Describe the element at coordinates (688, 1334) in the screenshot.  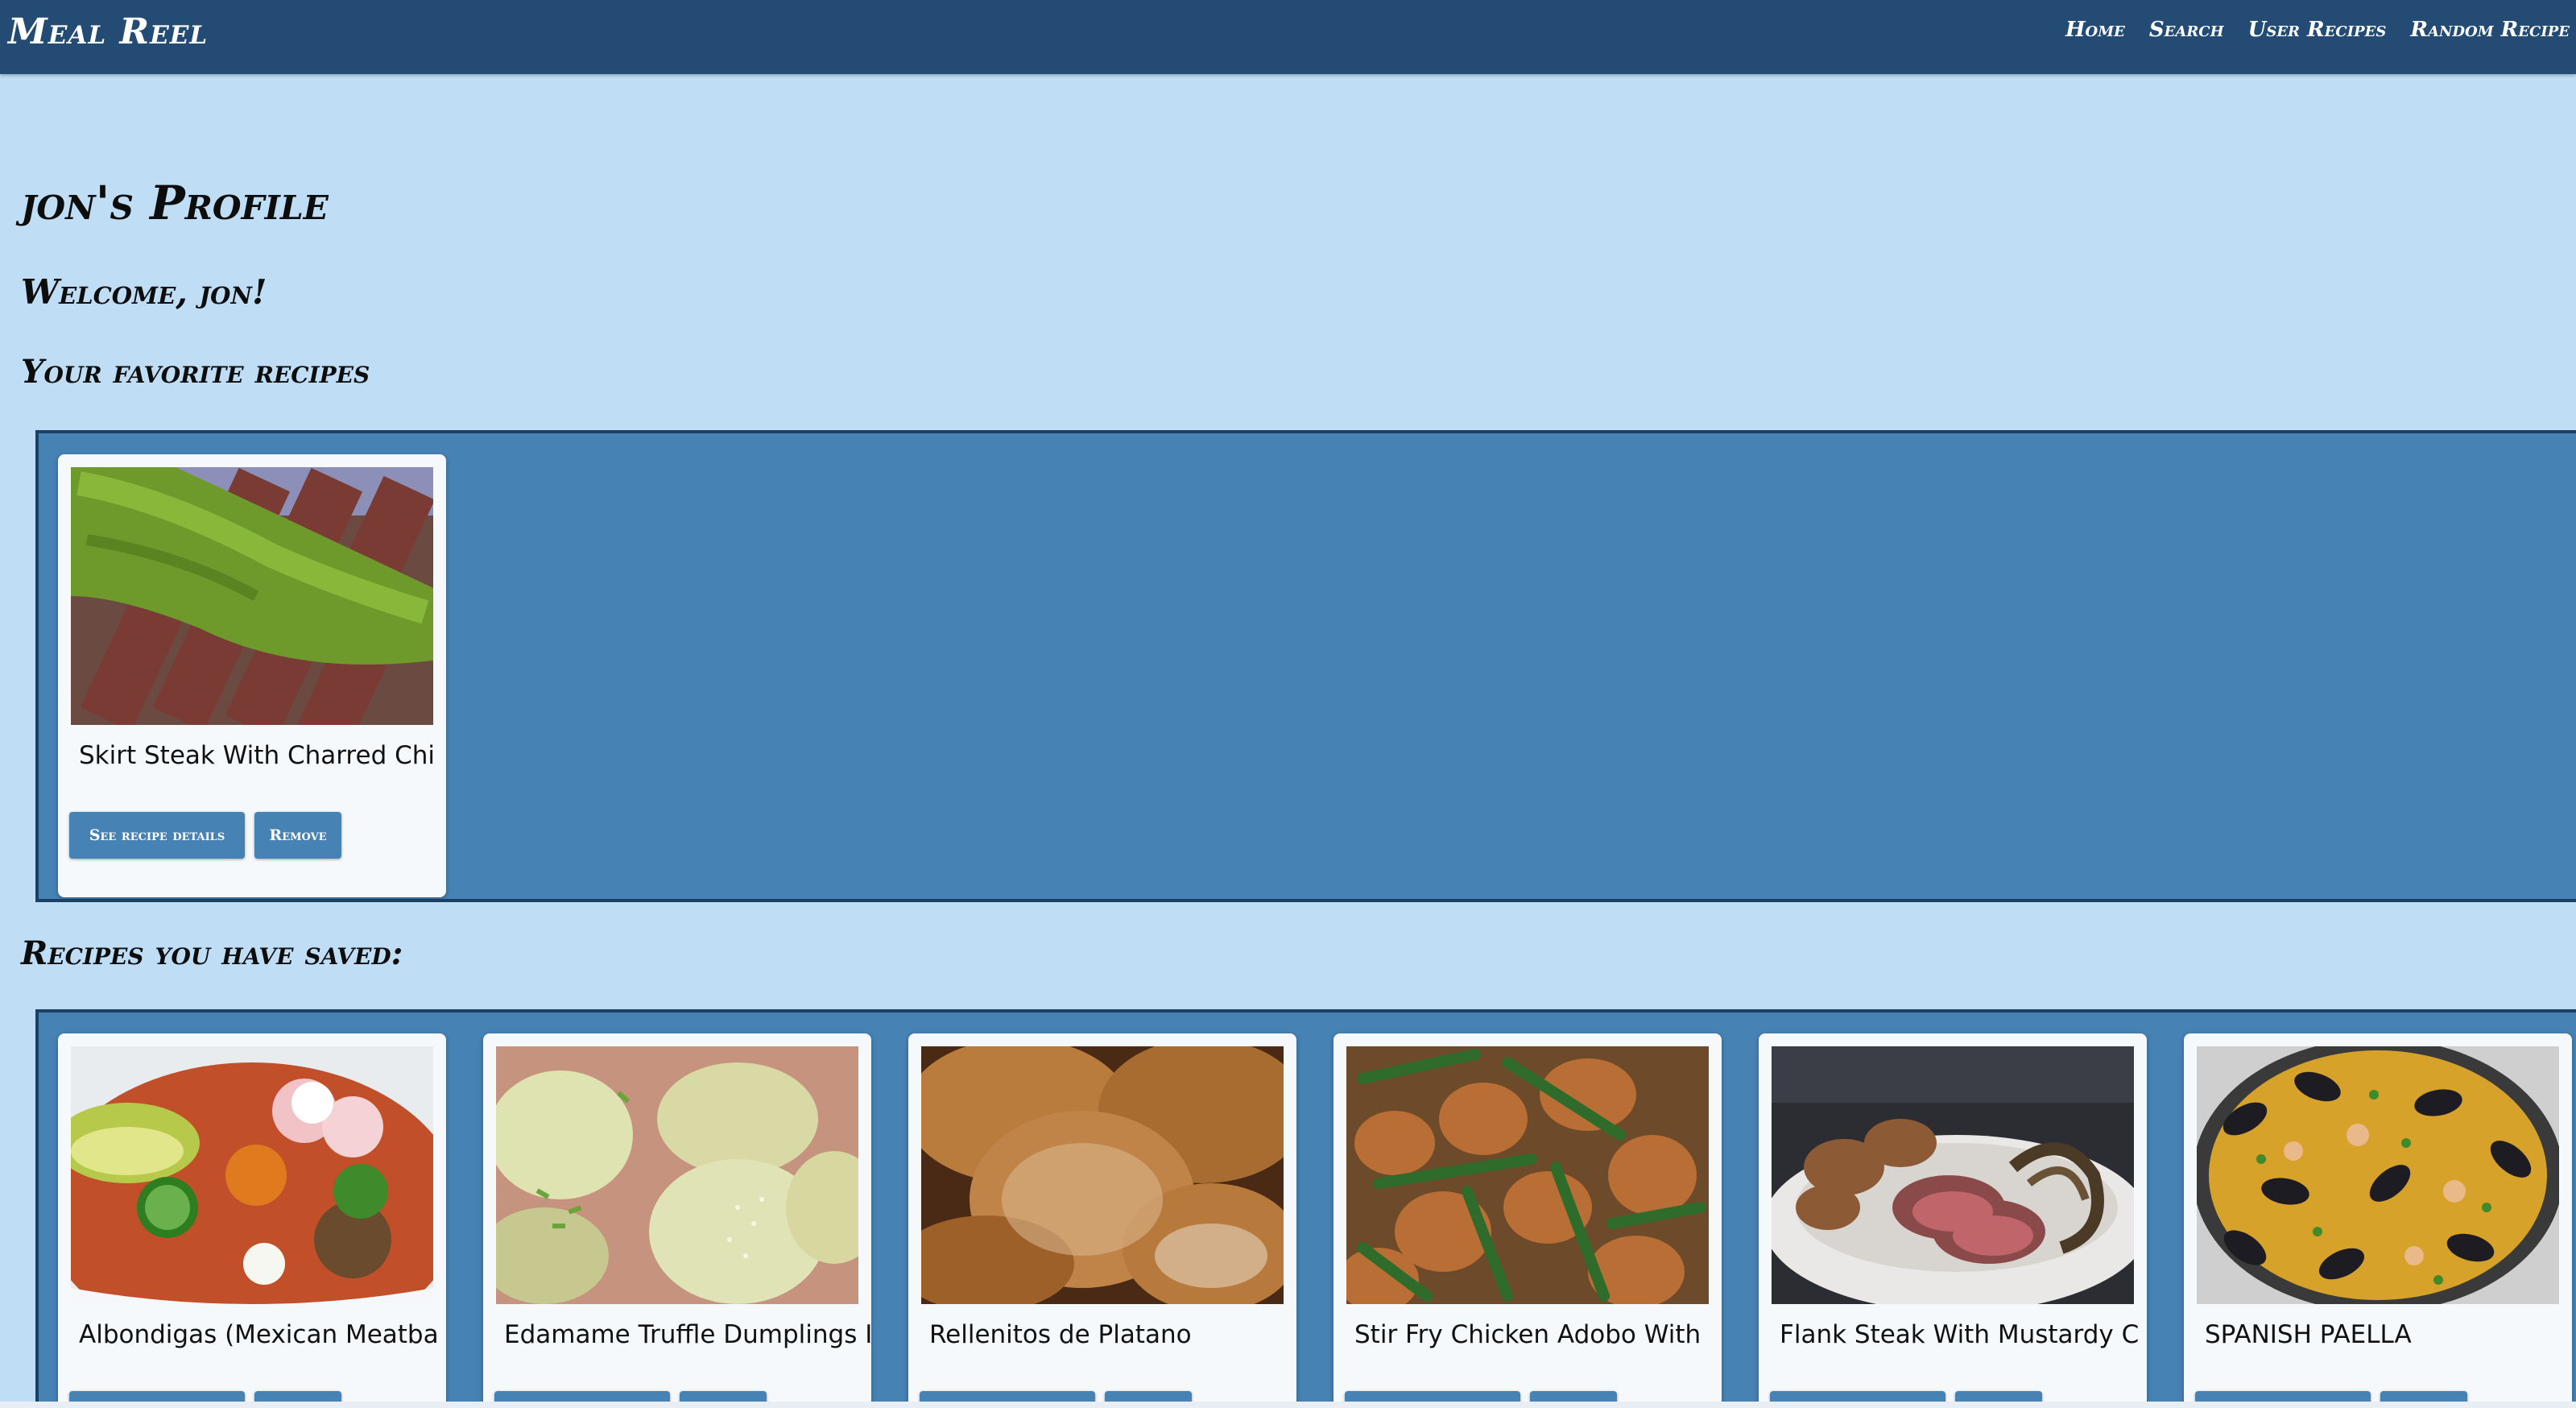
I see `recipe-title: Edamame Truffle Dumplings I` at that location.